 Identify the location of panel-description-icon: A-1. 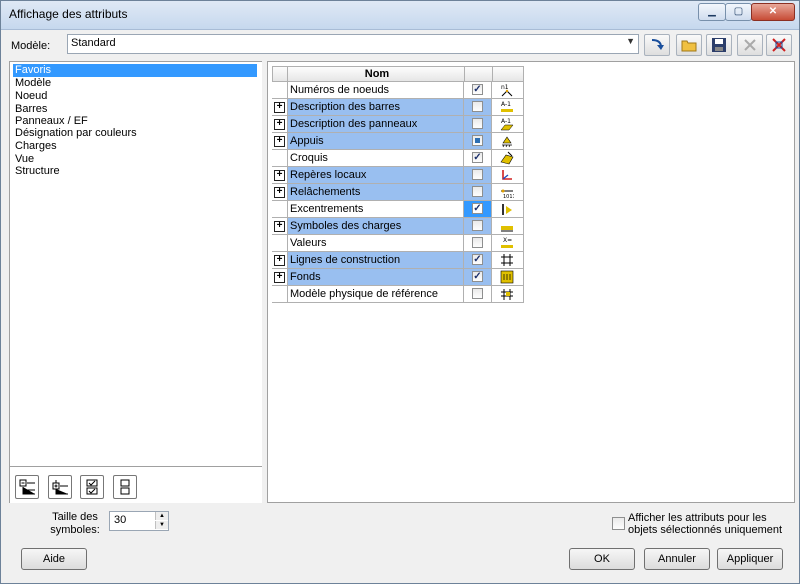
(507, 124).